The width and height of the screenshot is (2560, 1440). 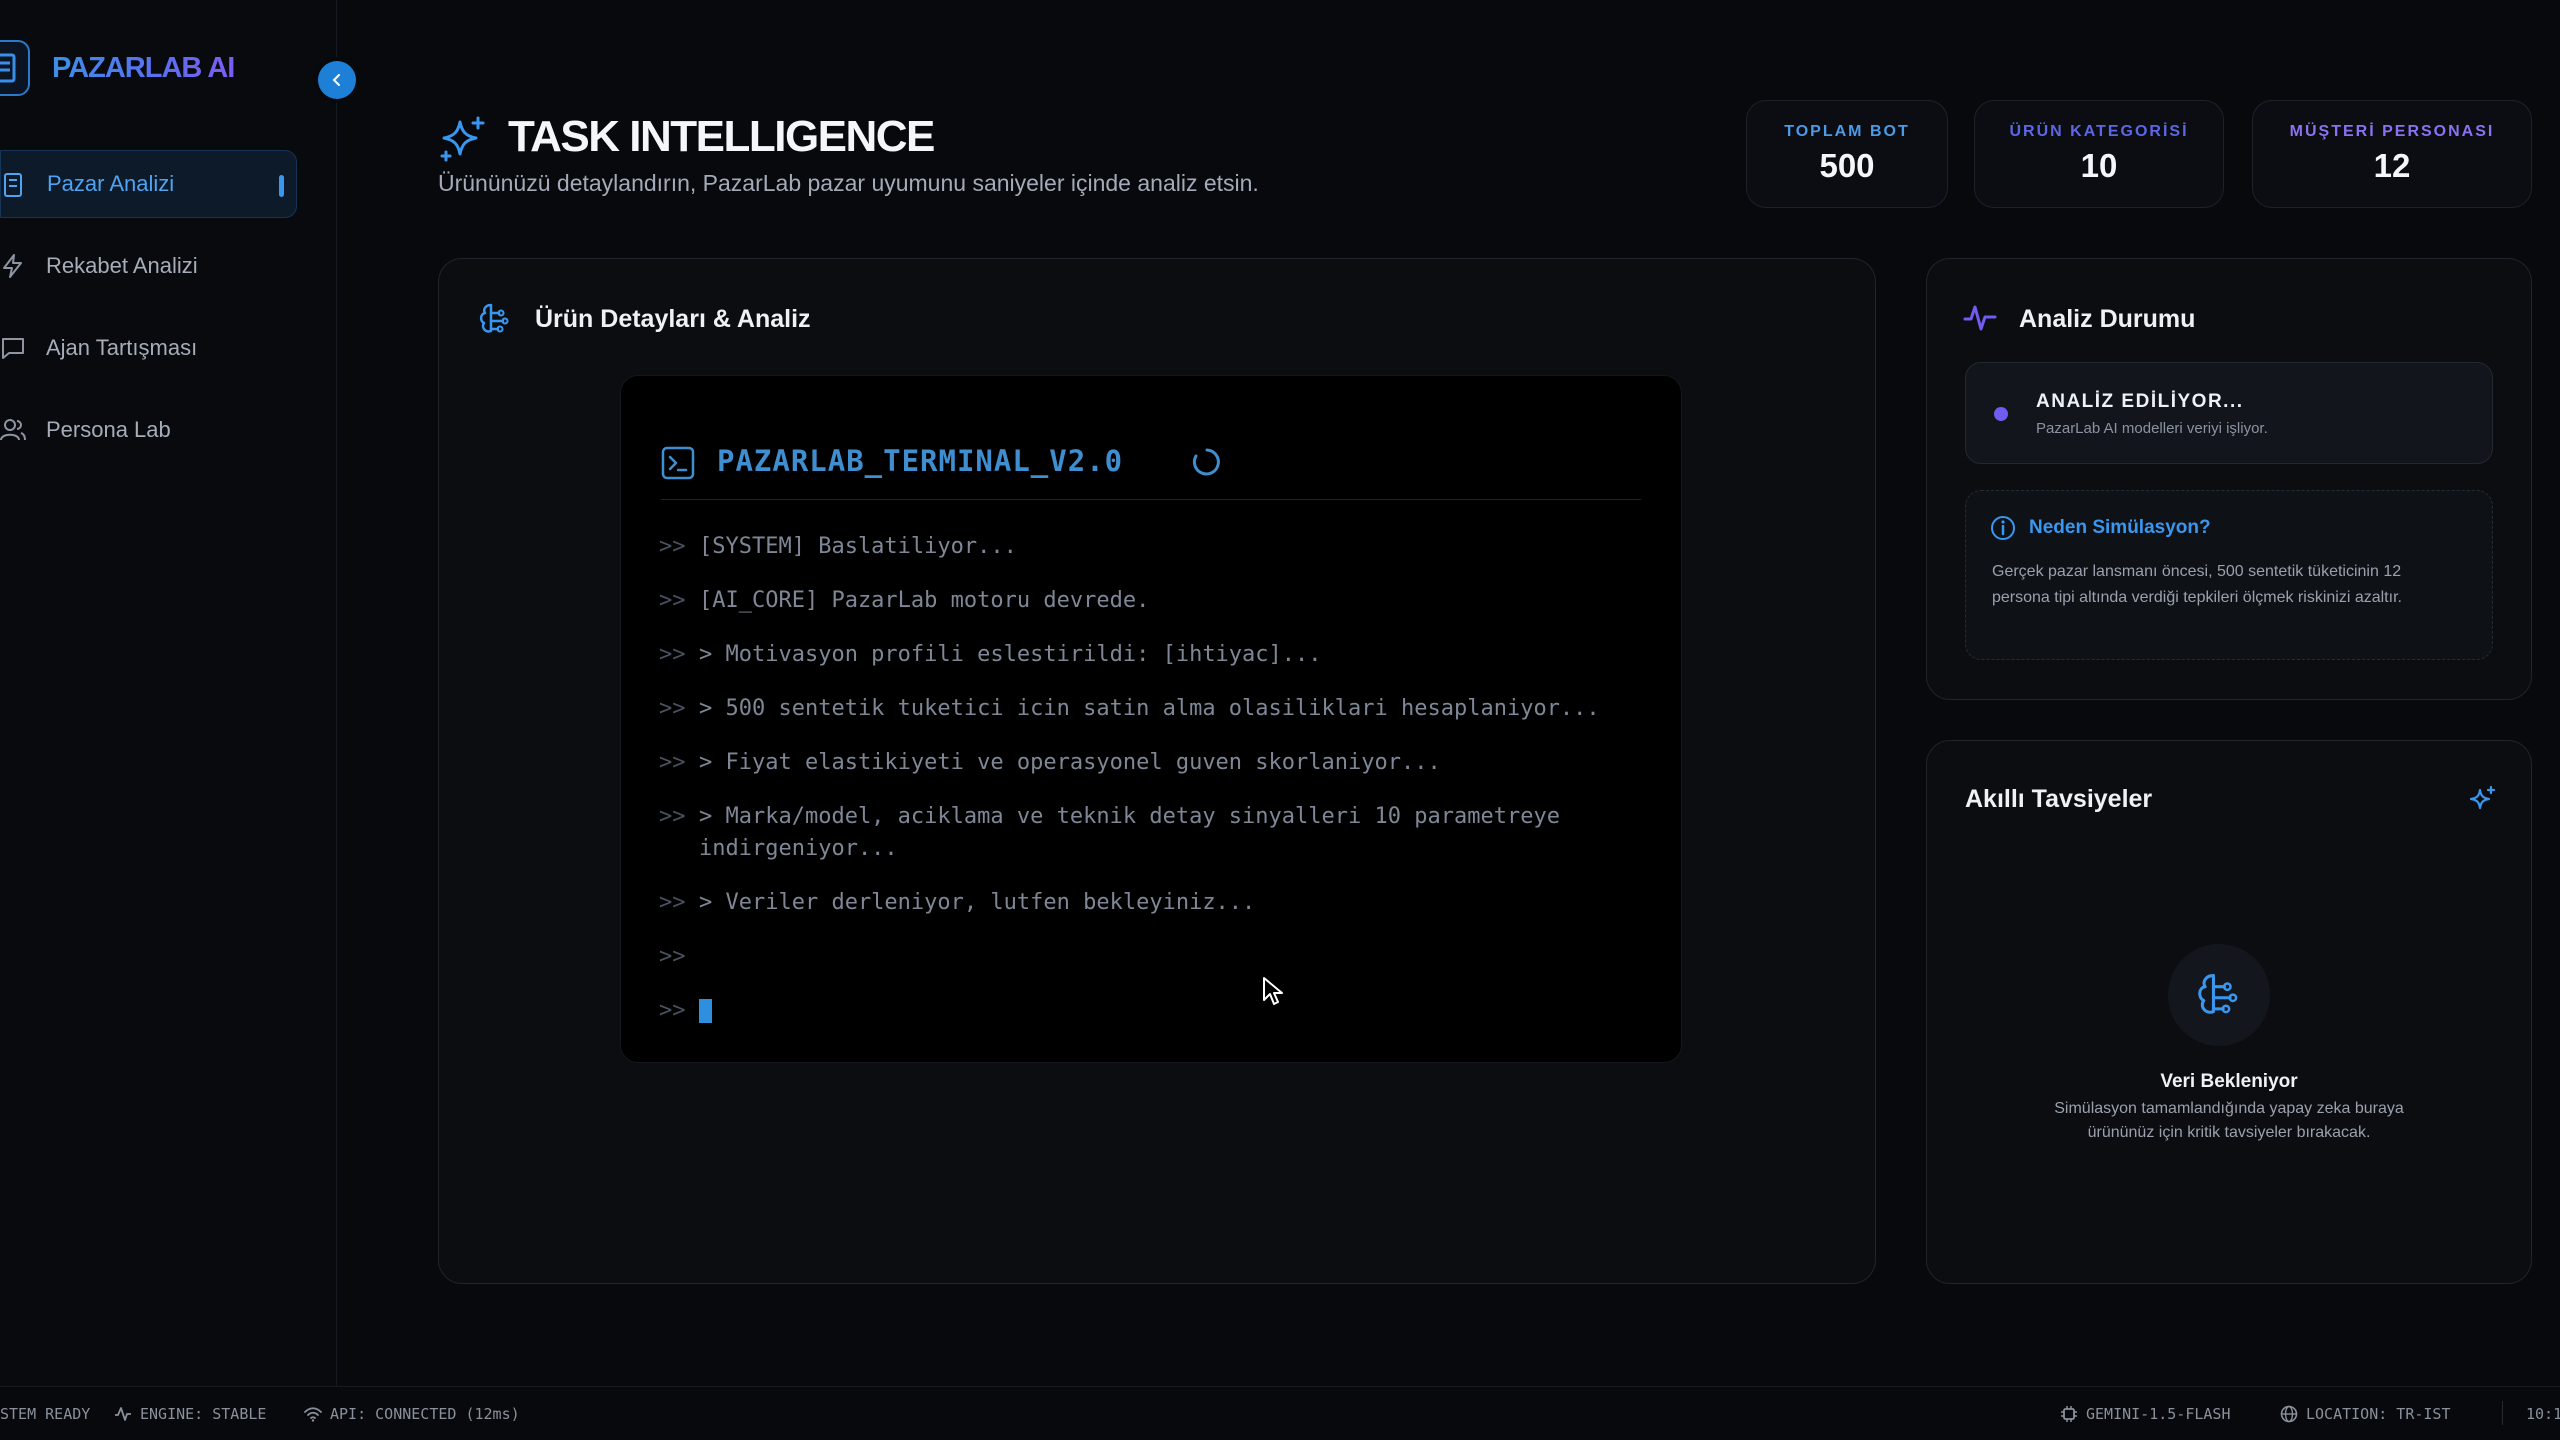 What do you see at coordinates (1273, 991) in the screenshot?
I see `mouse-cursor-icon` at bounding box center [1273, 991].